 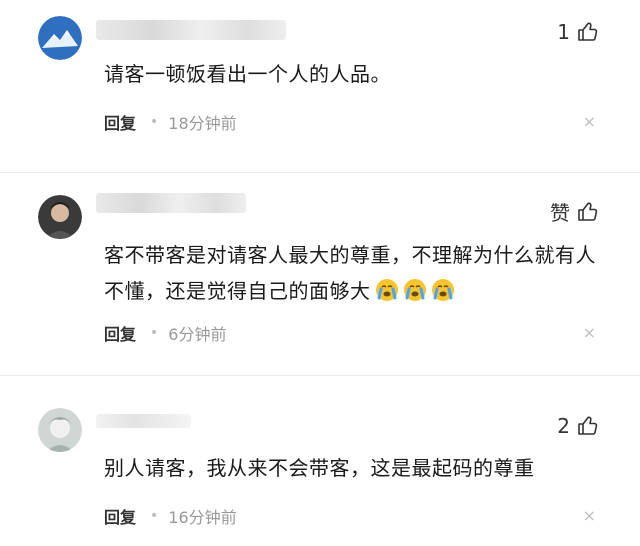 I want to click on comment-text-content: 客不带客是对请客人最大的尊重，不理解为什么就有人不懂，还是觉得自己的面够大, so click(x=350, y=273).